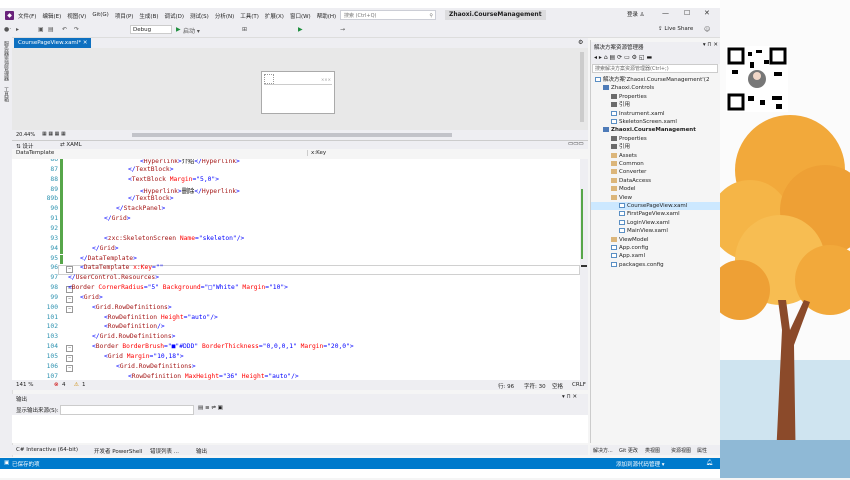  What do you see at coordinates (656, 164) in the screenshot?
I see `tree-item: Common` at bounding box center [656, 164].